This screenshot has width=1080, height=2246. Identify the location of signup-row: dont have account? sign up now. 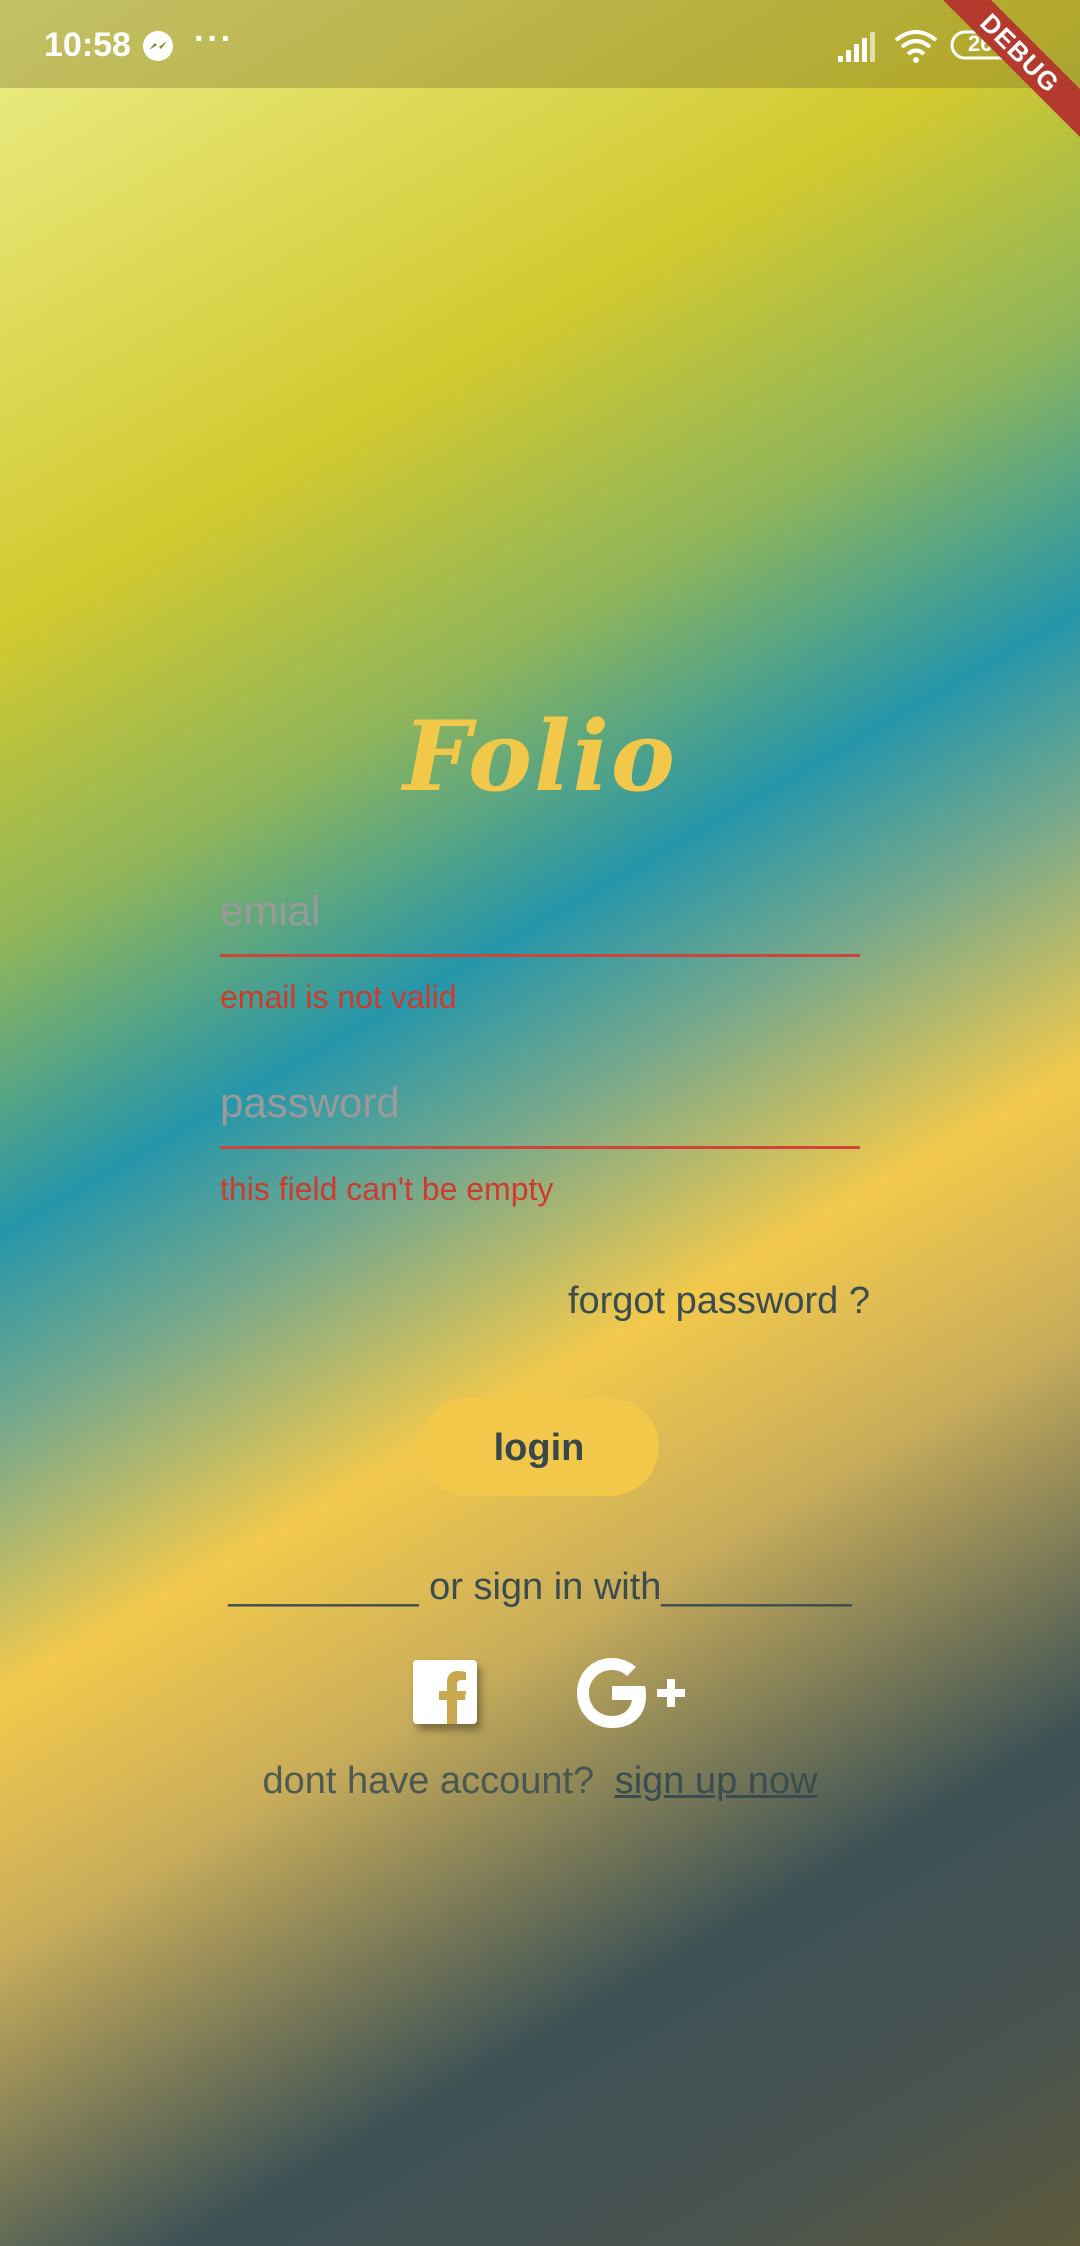
(540, 1781).